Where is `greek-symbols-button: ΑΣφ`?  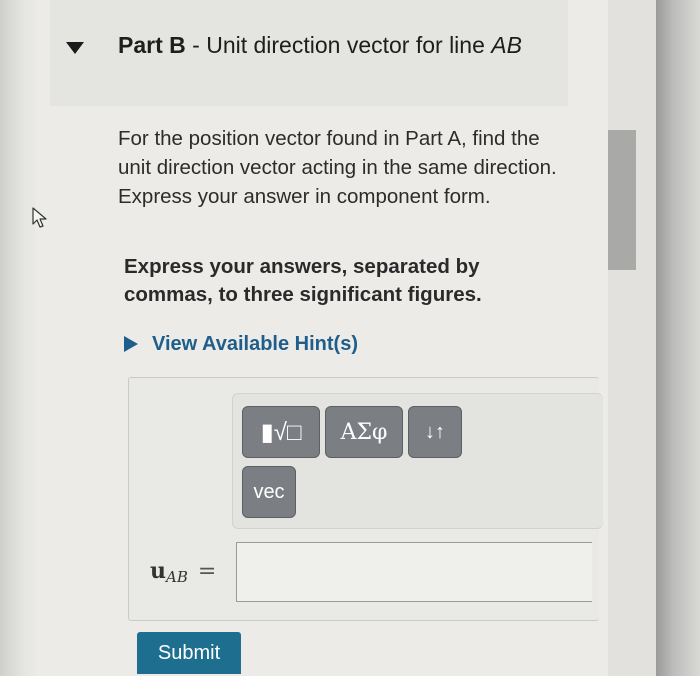
greek-symbols-button: ΑΣφ is located at coordinates (364, 432).